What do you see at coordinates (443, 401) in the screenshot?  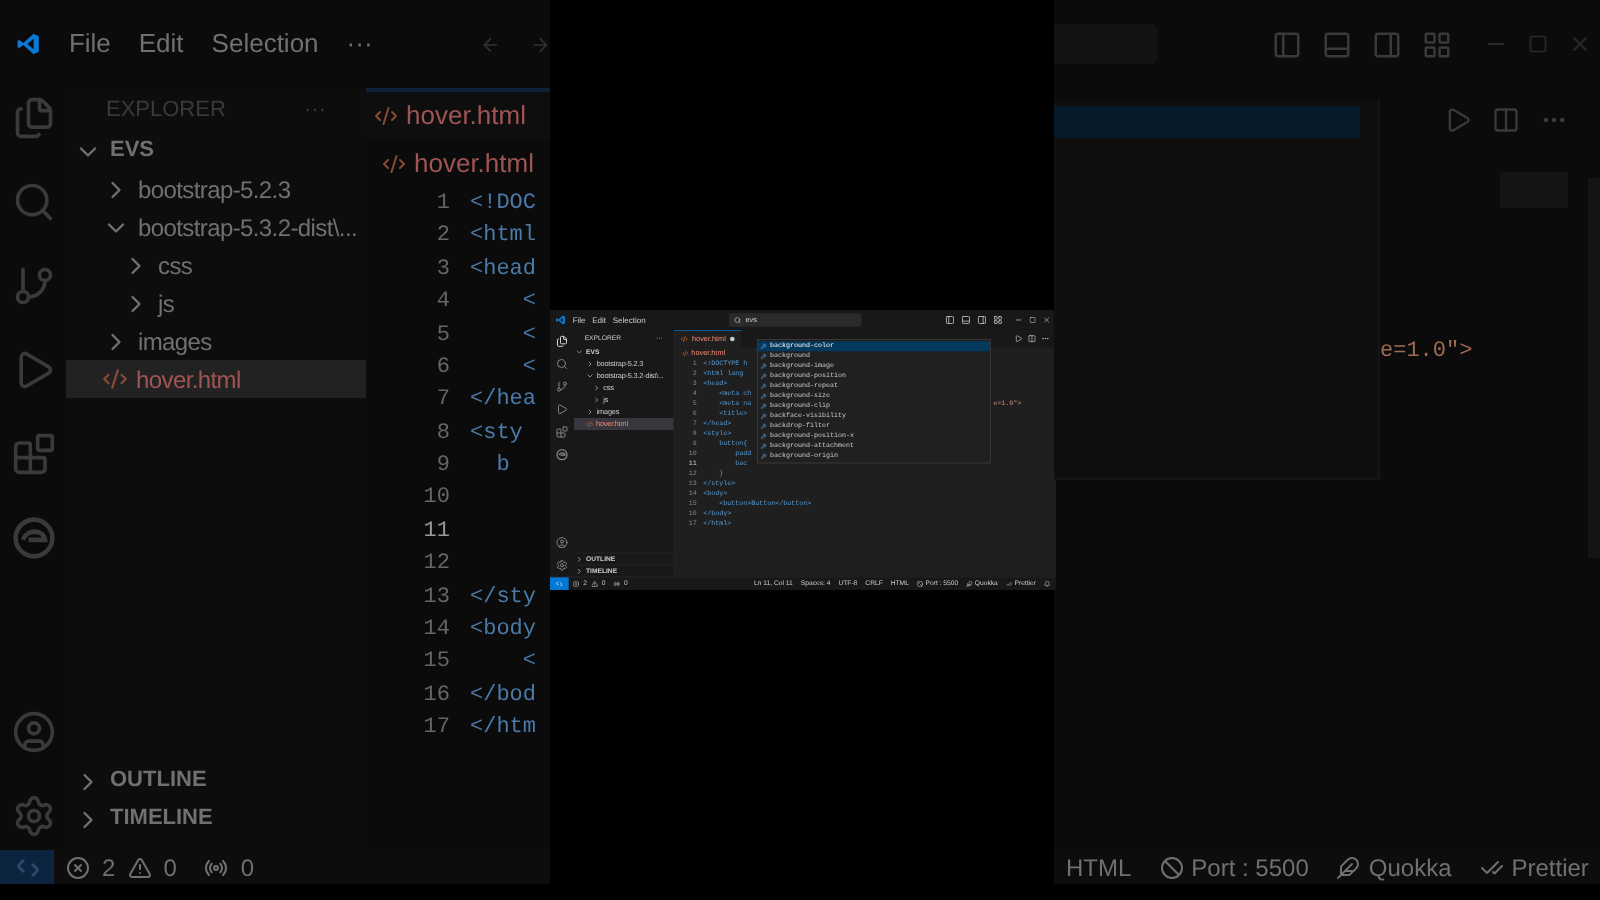 I see `line-number: 7` at bounding box center [443, 401].